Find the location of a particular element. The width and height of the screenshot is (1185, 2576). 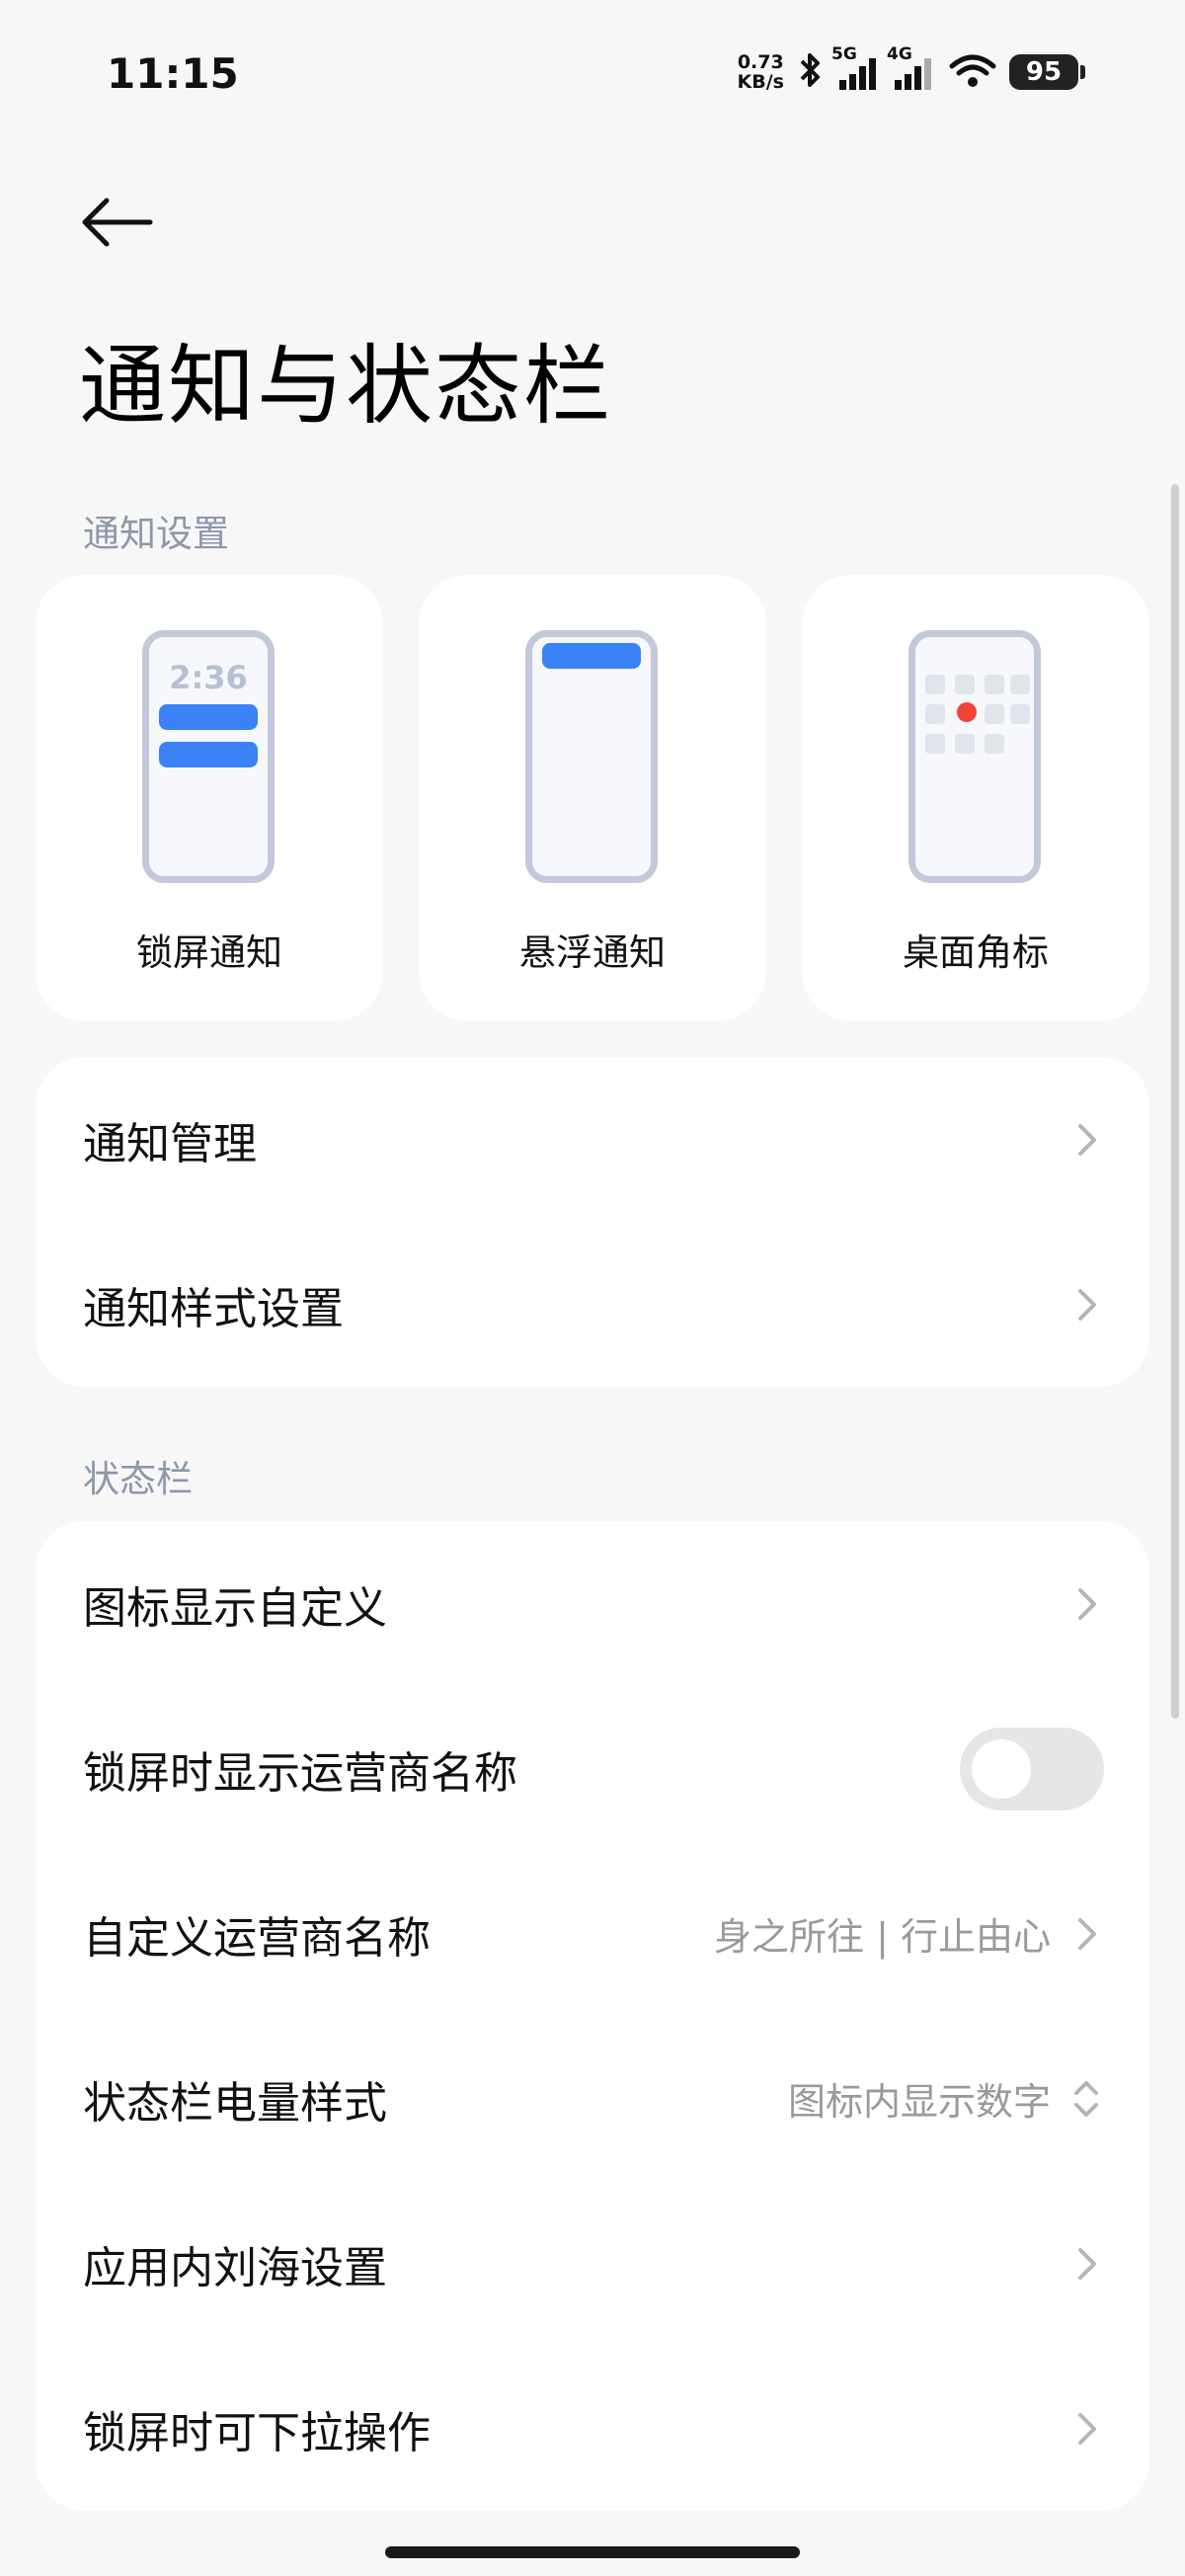

list-item-notification-management: 通知管理 is located at coordinates (592, 1139).